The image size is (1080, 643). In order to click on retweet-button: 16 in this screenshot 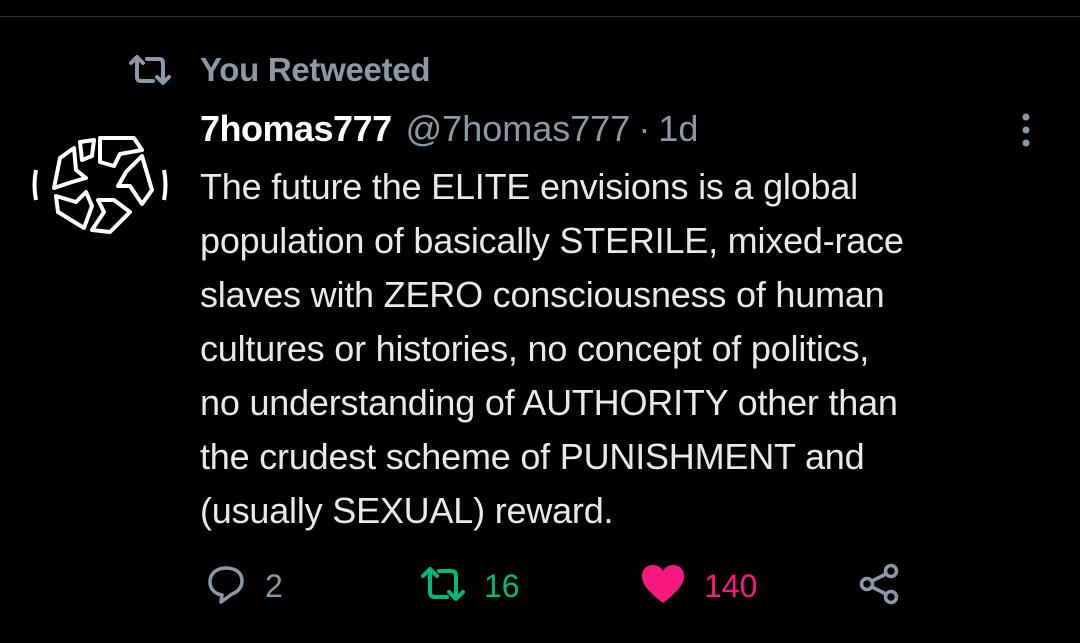, I will do `click(470, 586)`.